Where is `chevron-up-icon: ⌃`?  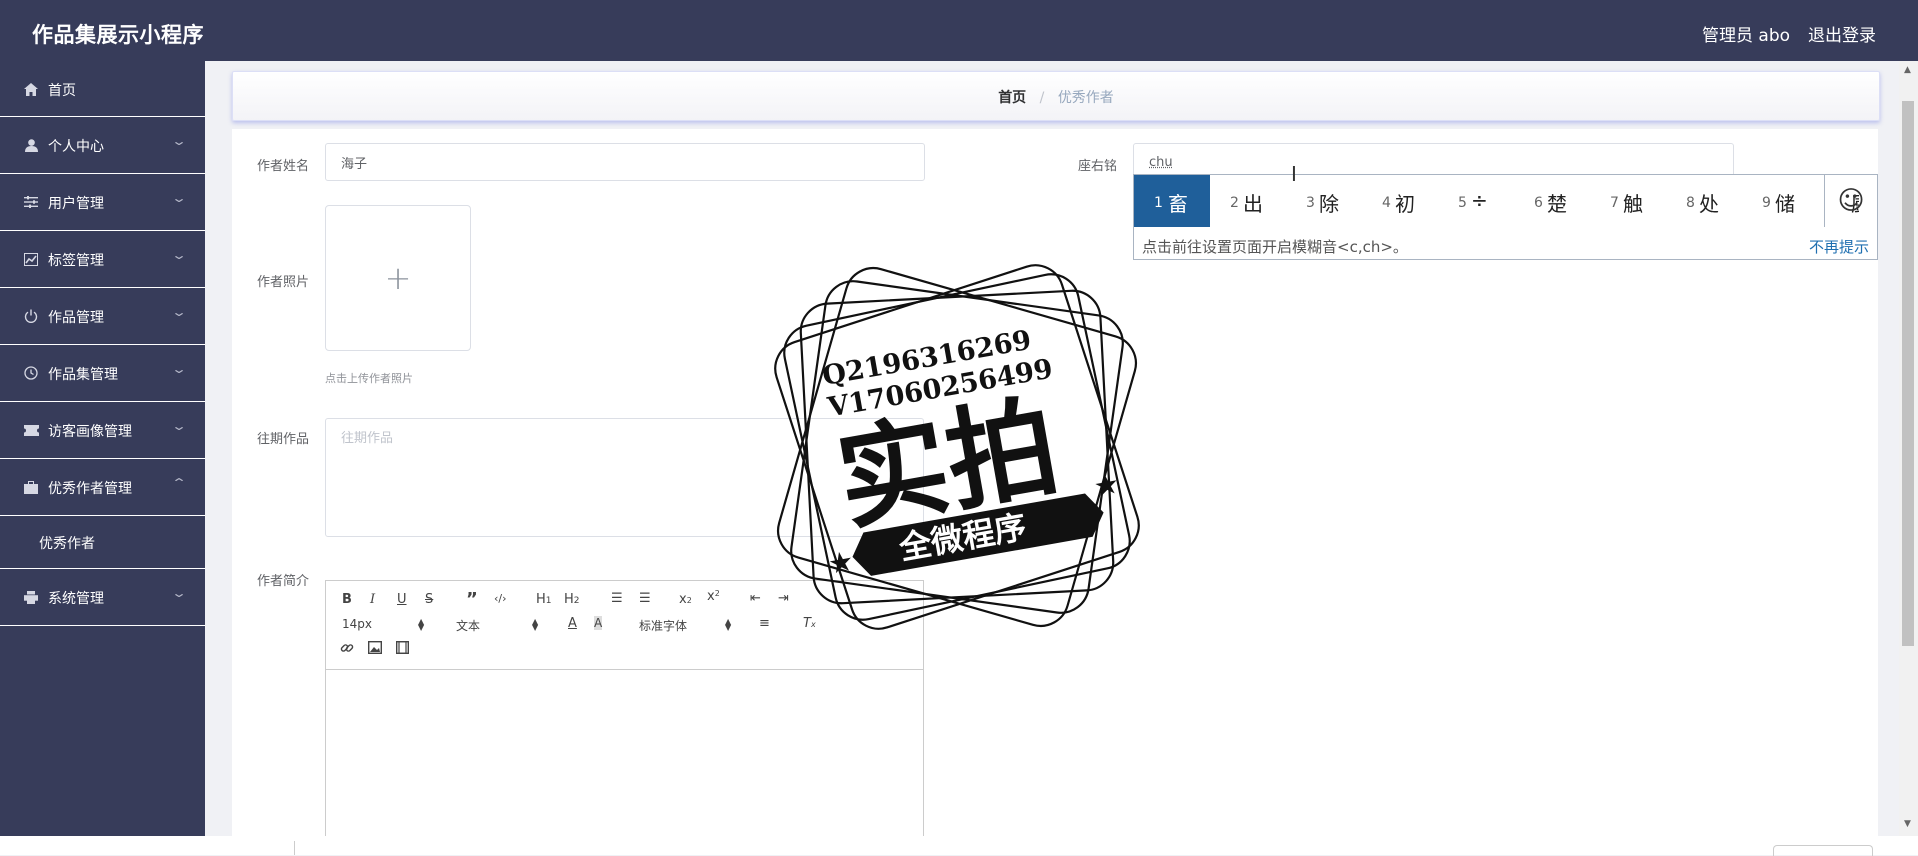
chevron-up-icon: ⌃ is located at coordinates (179, 483).